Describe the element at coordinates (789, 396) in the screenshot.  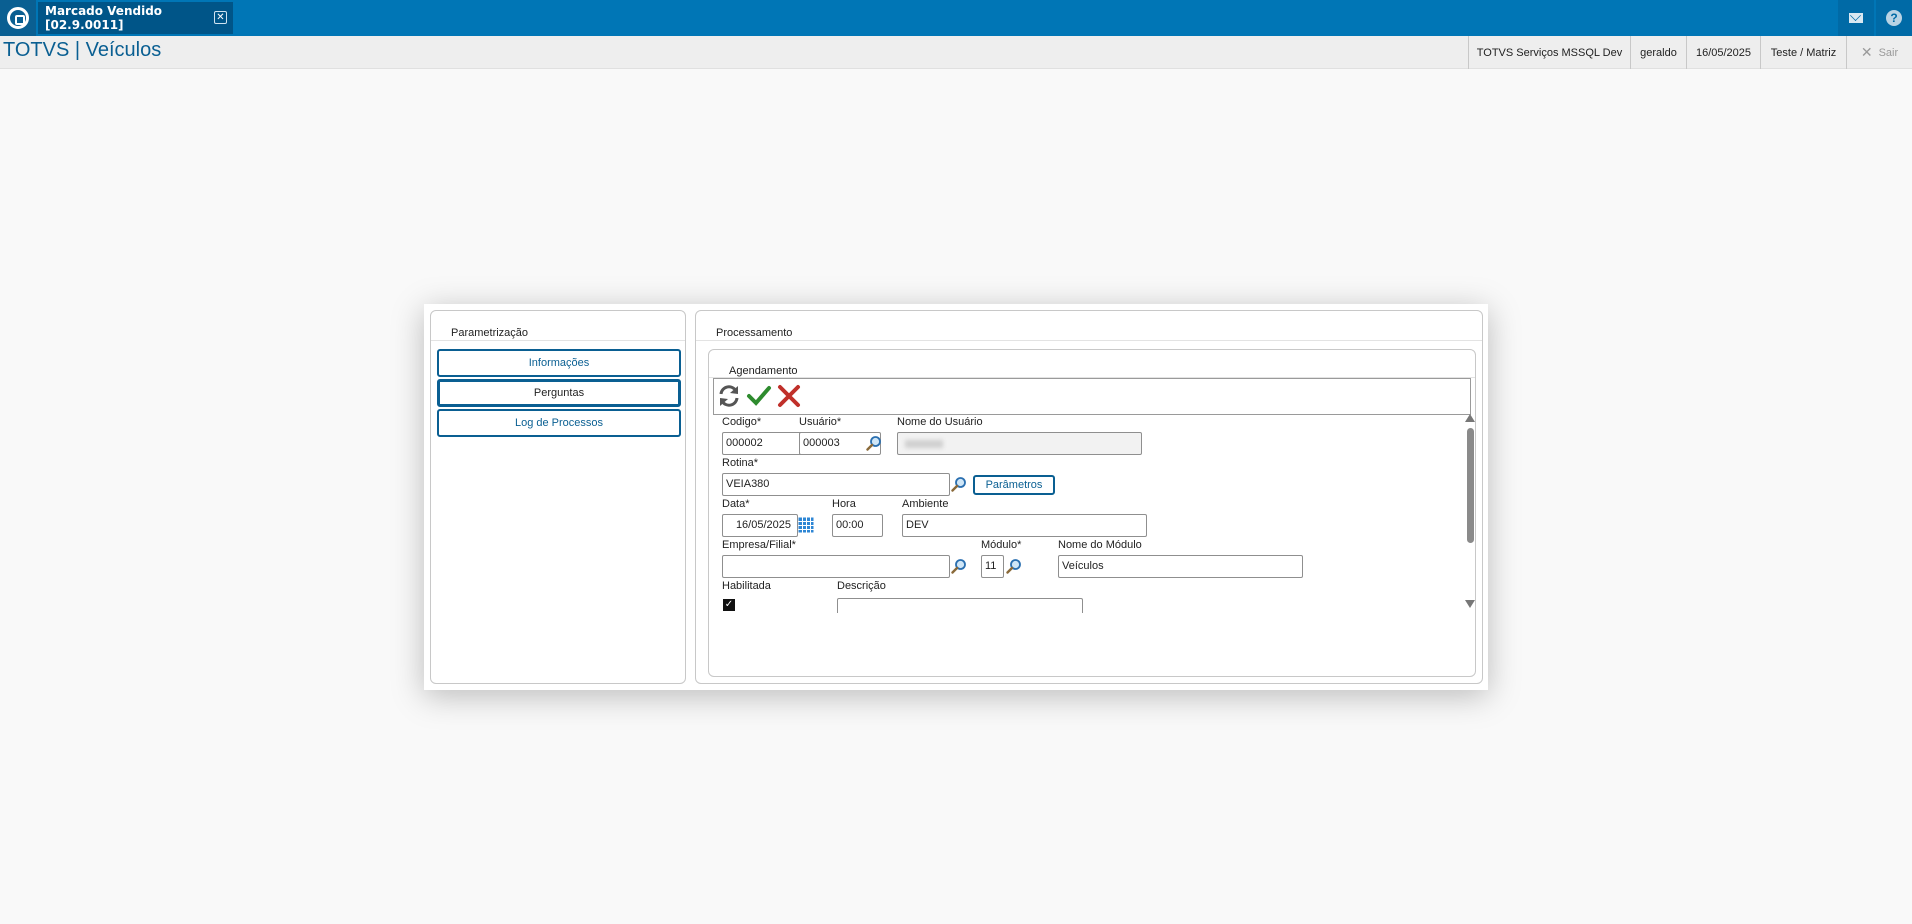
I see `cancel-icon` at that location.